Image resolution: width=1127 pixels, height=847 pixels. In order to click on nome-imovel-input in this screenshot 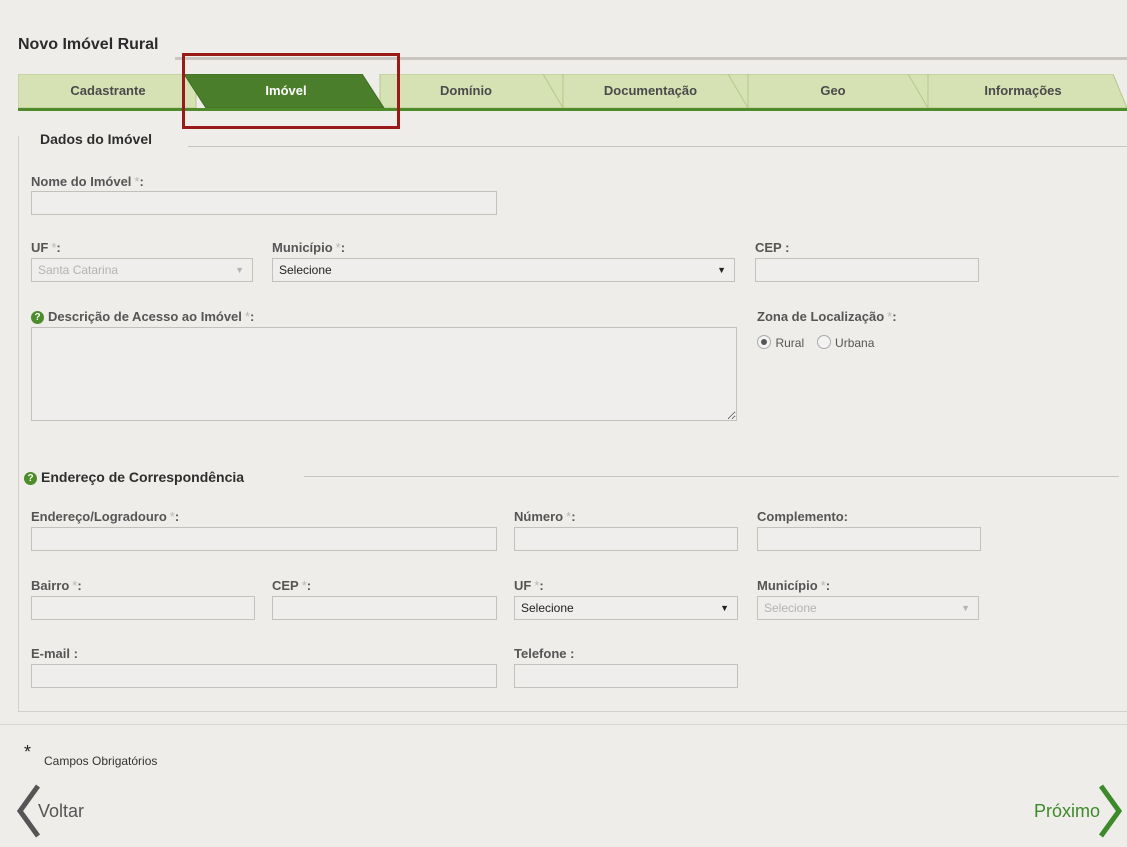, I will do `click(264, 203)`.